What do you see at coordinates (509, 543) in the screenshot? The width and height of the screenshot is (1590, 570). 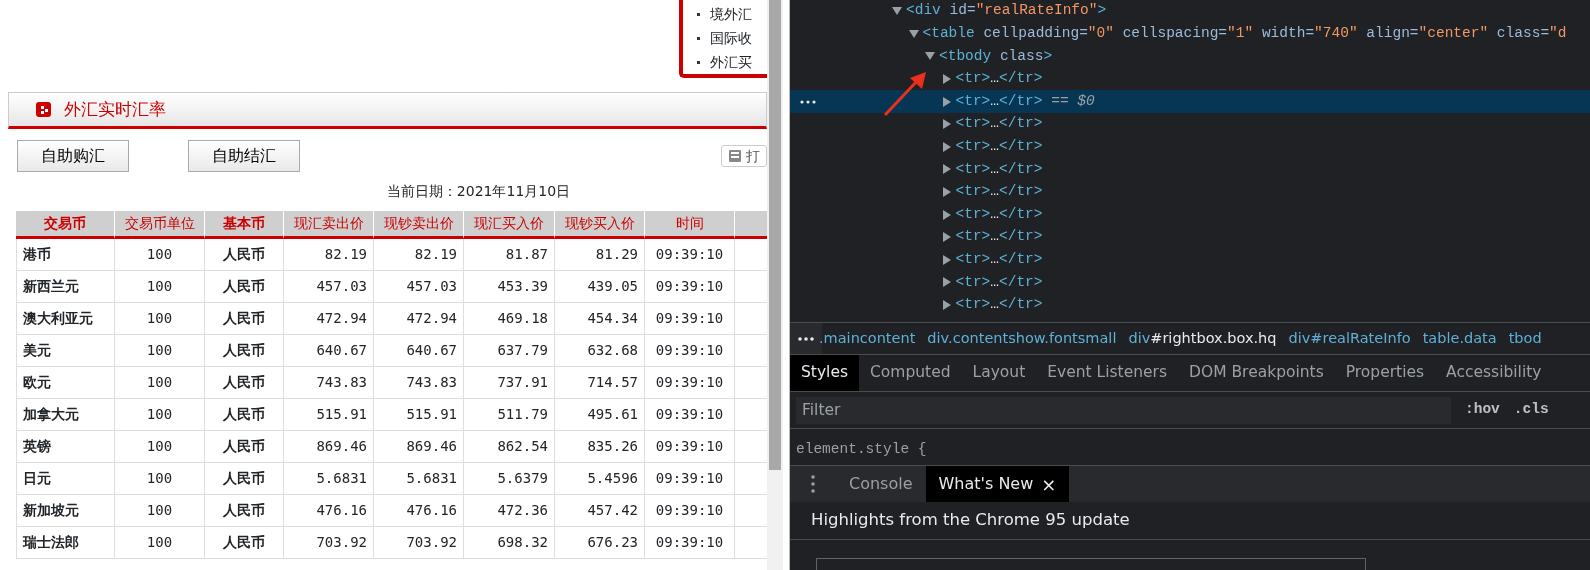 I see `table-cell: 698.32` at bounding box center [509, 543].